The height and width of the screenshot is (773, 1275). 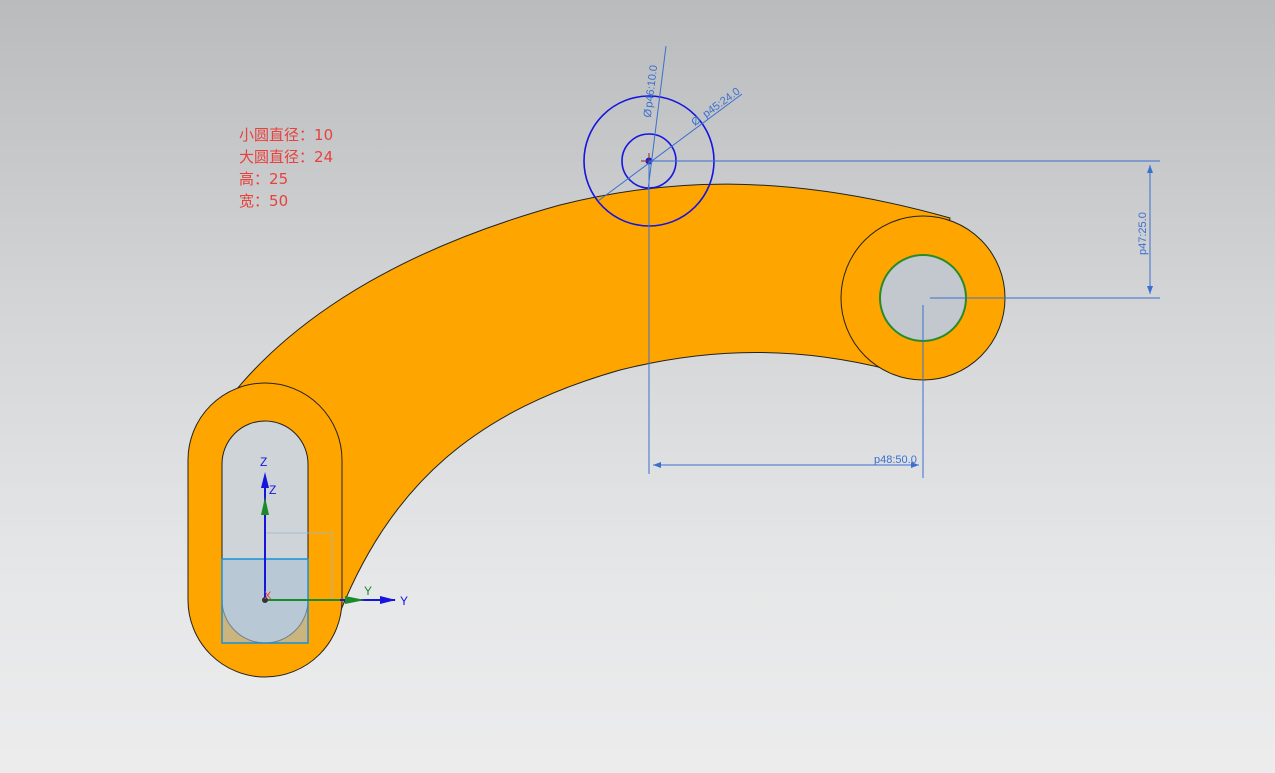 What do you see at coordinates (263, 462) in the screenshot?
I see `csys-z-label-outer: Z` at bounding box center [263, 462].